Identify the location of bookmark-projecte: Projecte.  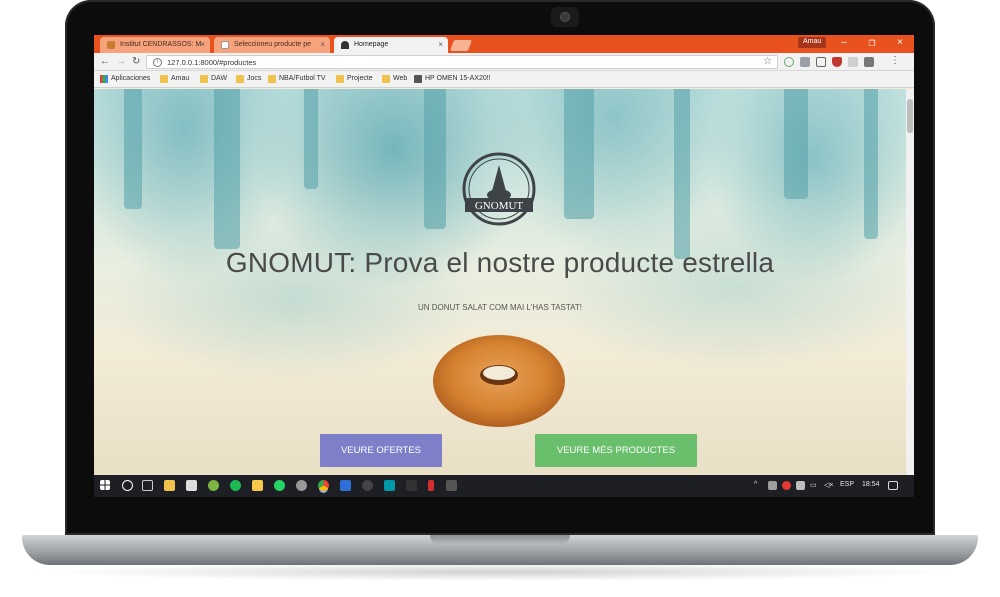
(354, 79).